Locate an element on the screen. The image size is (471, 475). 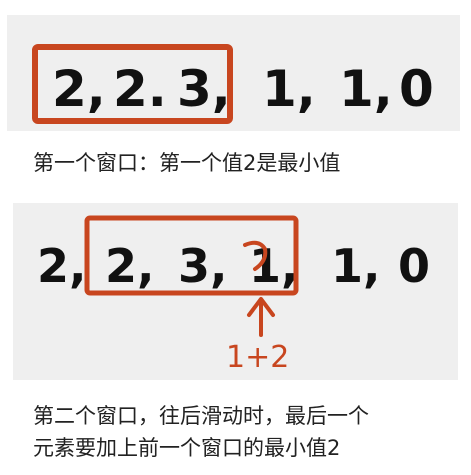
p2-item-1: 2, is located at coordinates (61, 266).